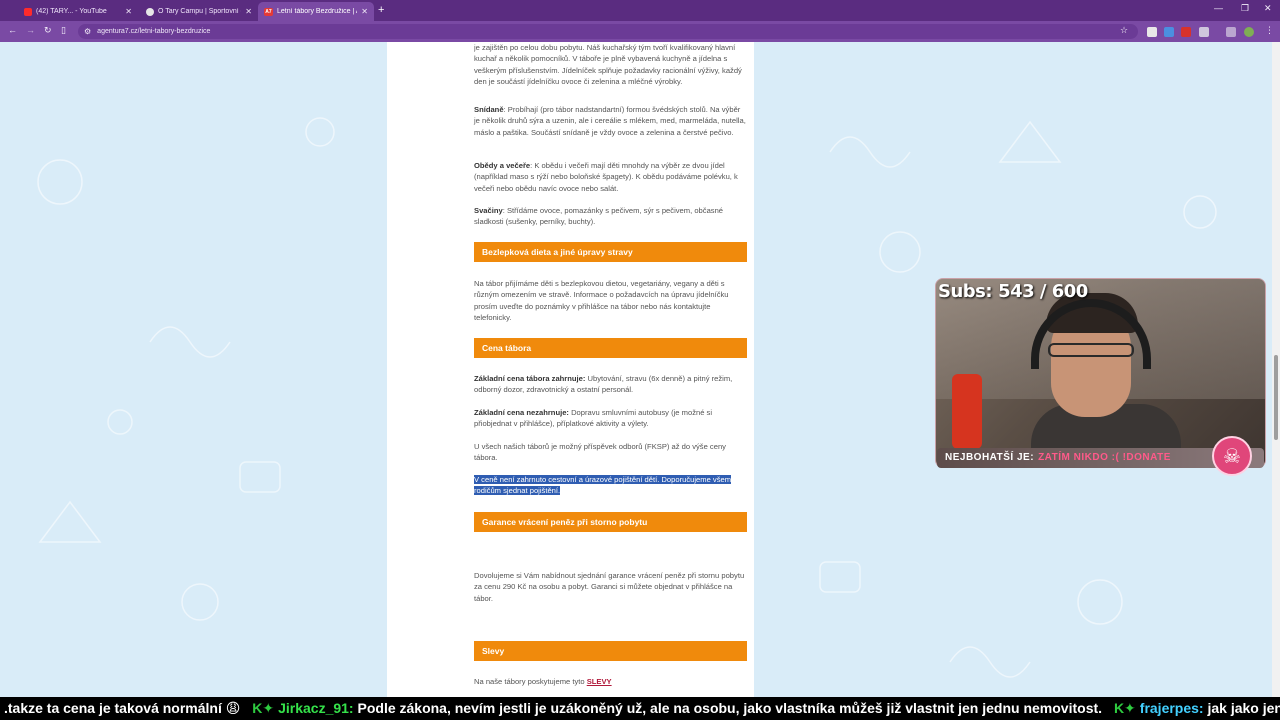  What do you see at coordinates (1245, 8) in the screenshot?
I see `maximize-icon: ❐` at bounding box center [1245, 8].